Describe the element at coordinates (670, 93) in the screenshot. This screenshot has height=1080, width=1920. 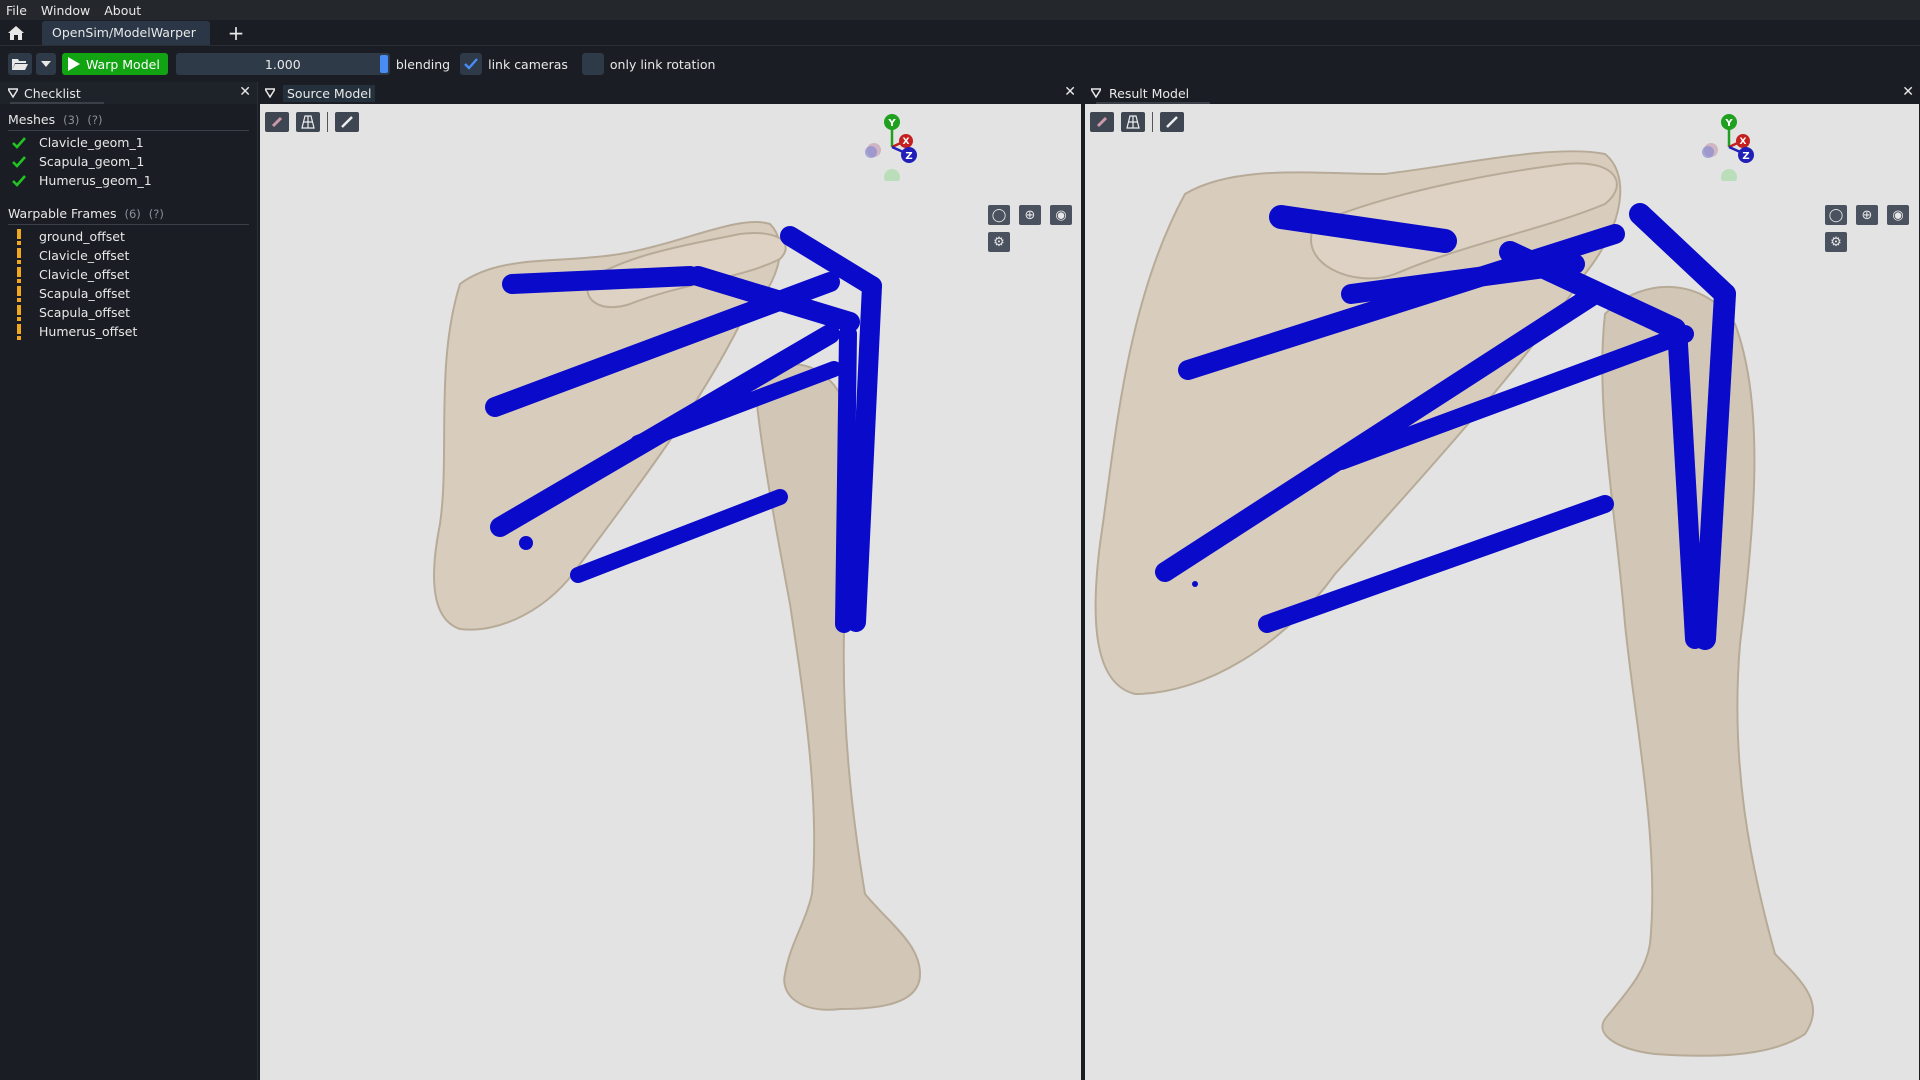
I see `source-model-header: Source Model ✕` at that location.